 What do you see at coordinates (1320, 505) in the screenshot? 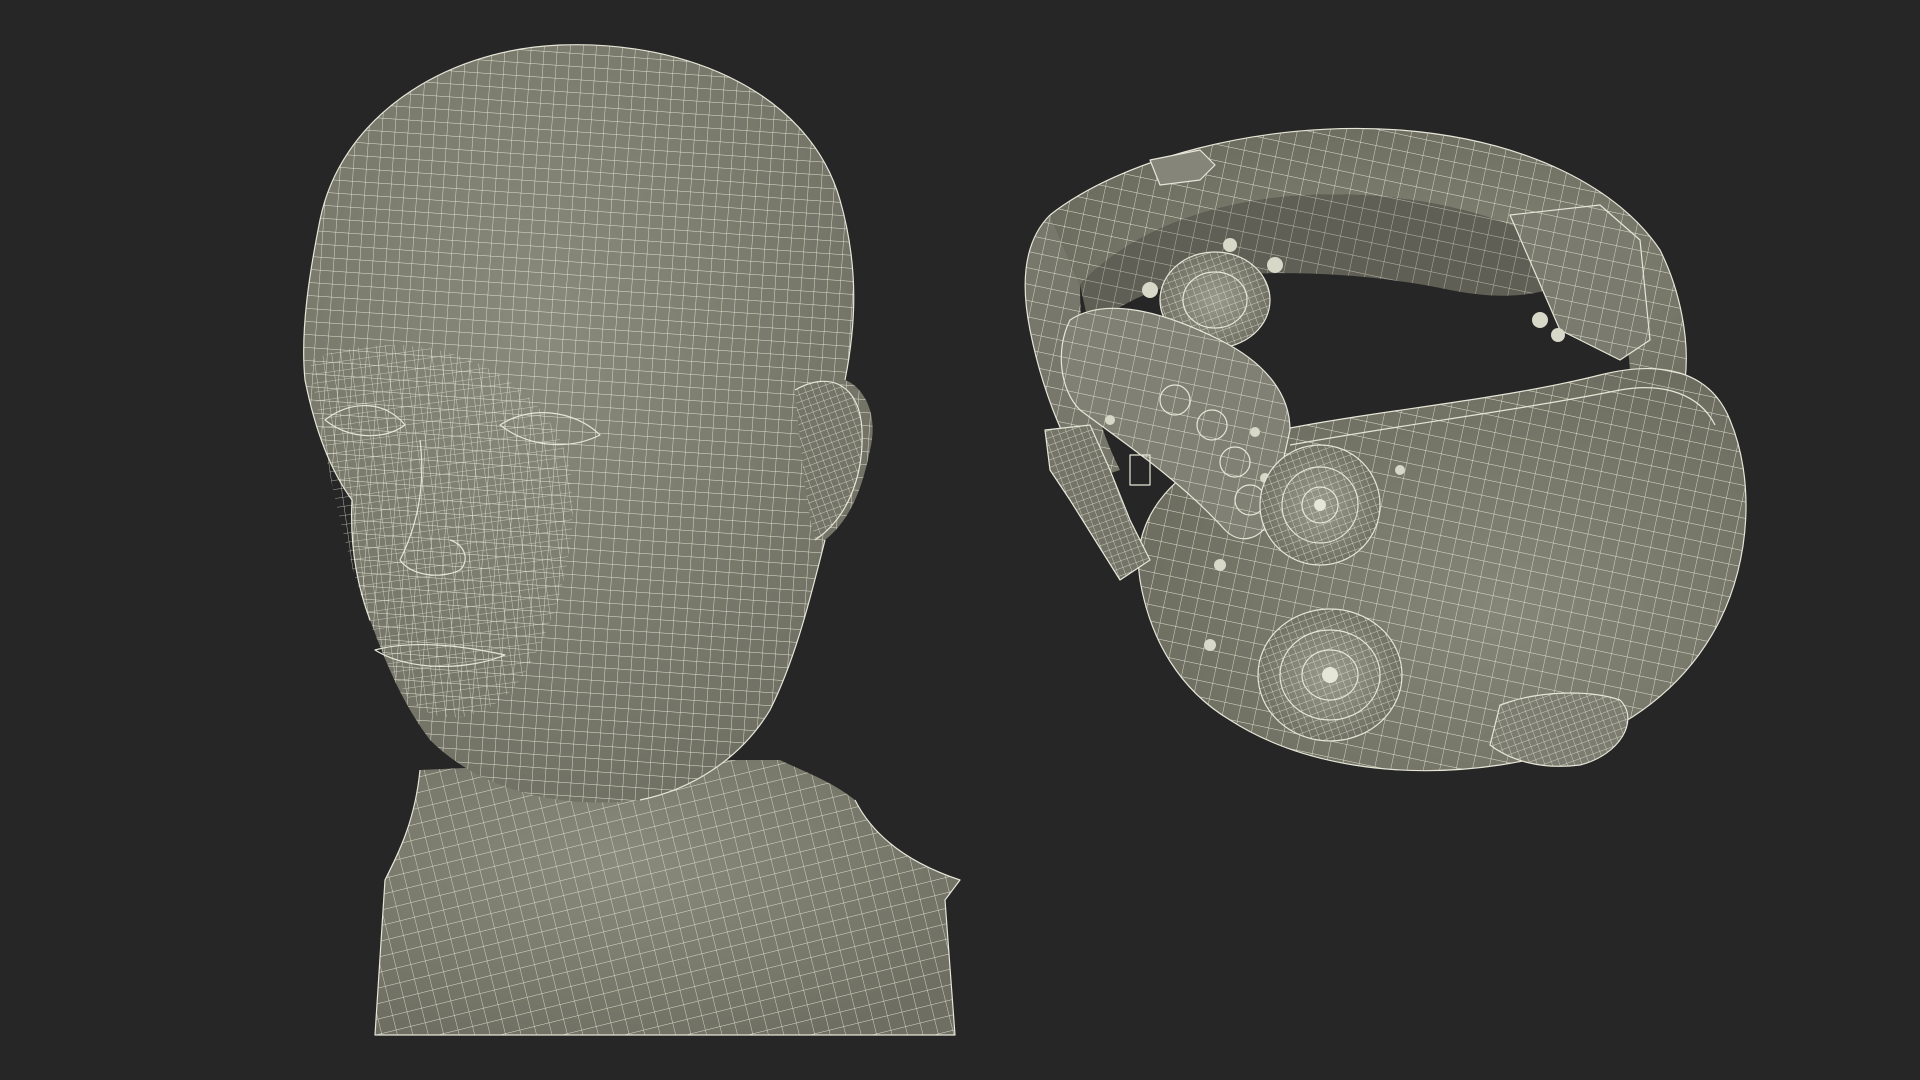
I see `upper-side-disc` at bounding box center [1320, 505].